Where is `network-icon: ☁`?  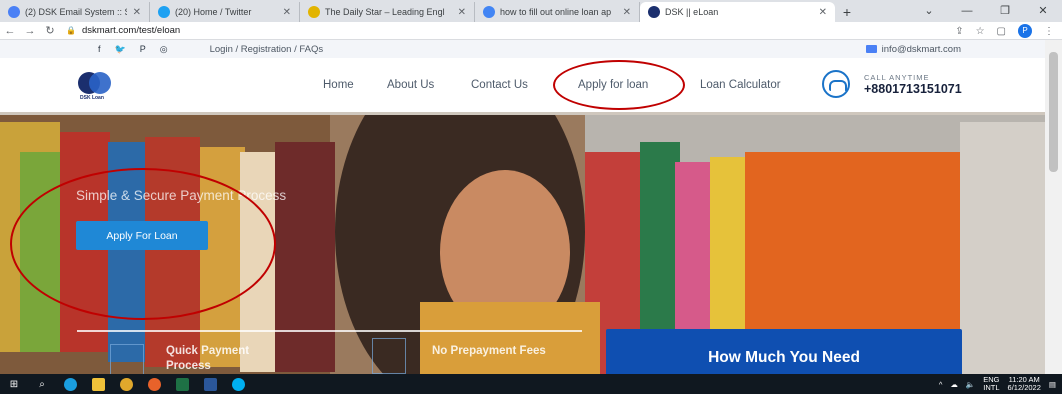
network-icon: ☁ is located at coordinates (954, 384).